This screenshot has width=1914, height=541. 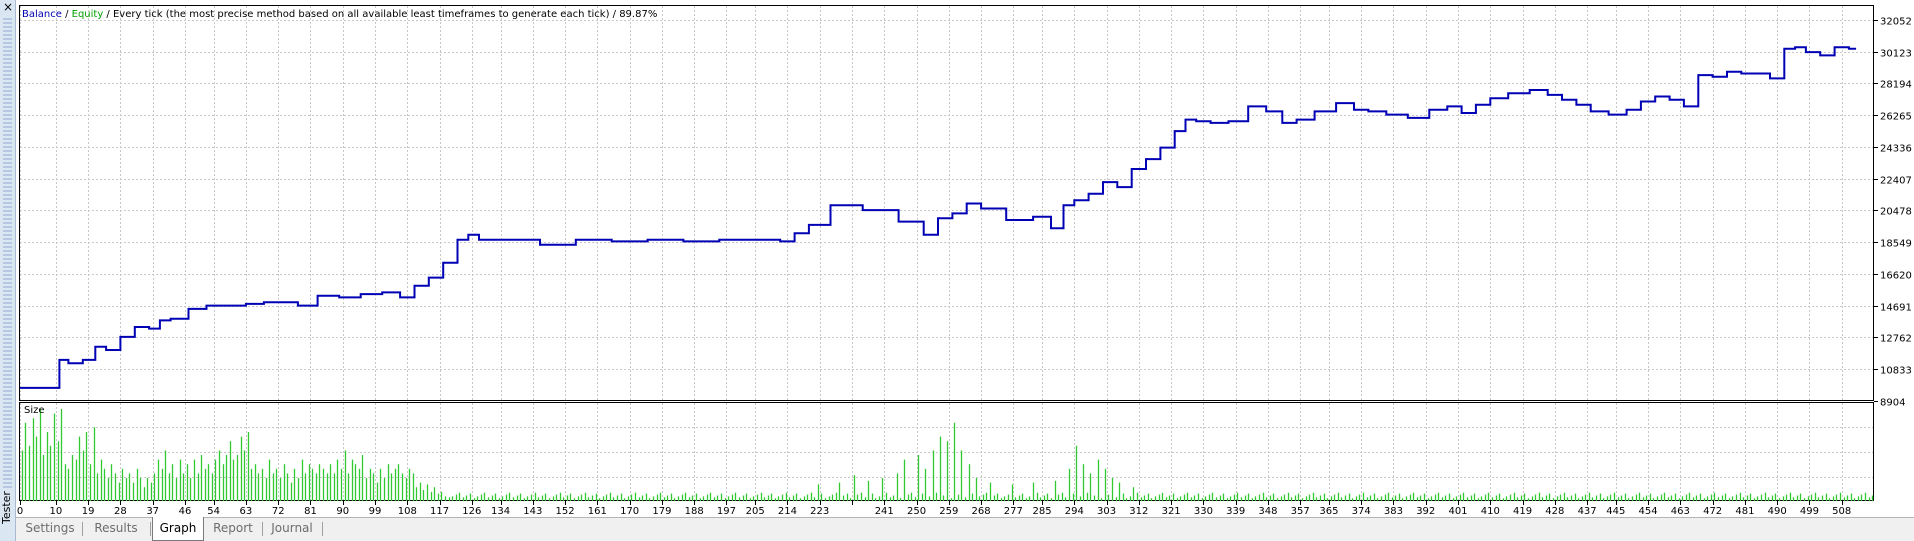 I want to click on volume-label: Size, so click(x=34, y=410).